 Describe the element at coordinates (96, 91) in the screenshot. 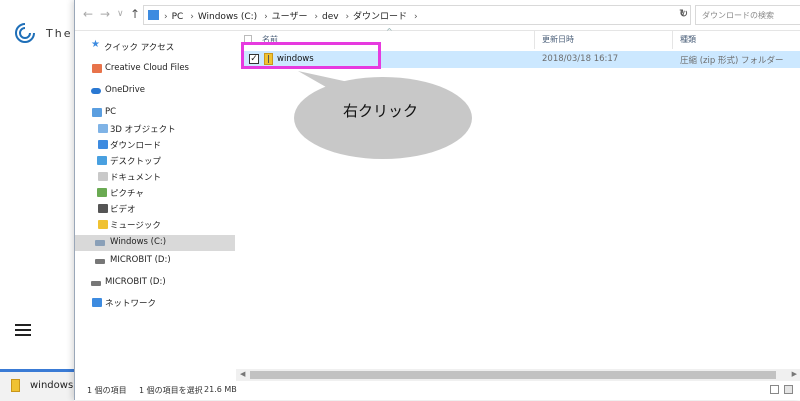

I see `cloud-icon` at that location.